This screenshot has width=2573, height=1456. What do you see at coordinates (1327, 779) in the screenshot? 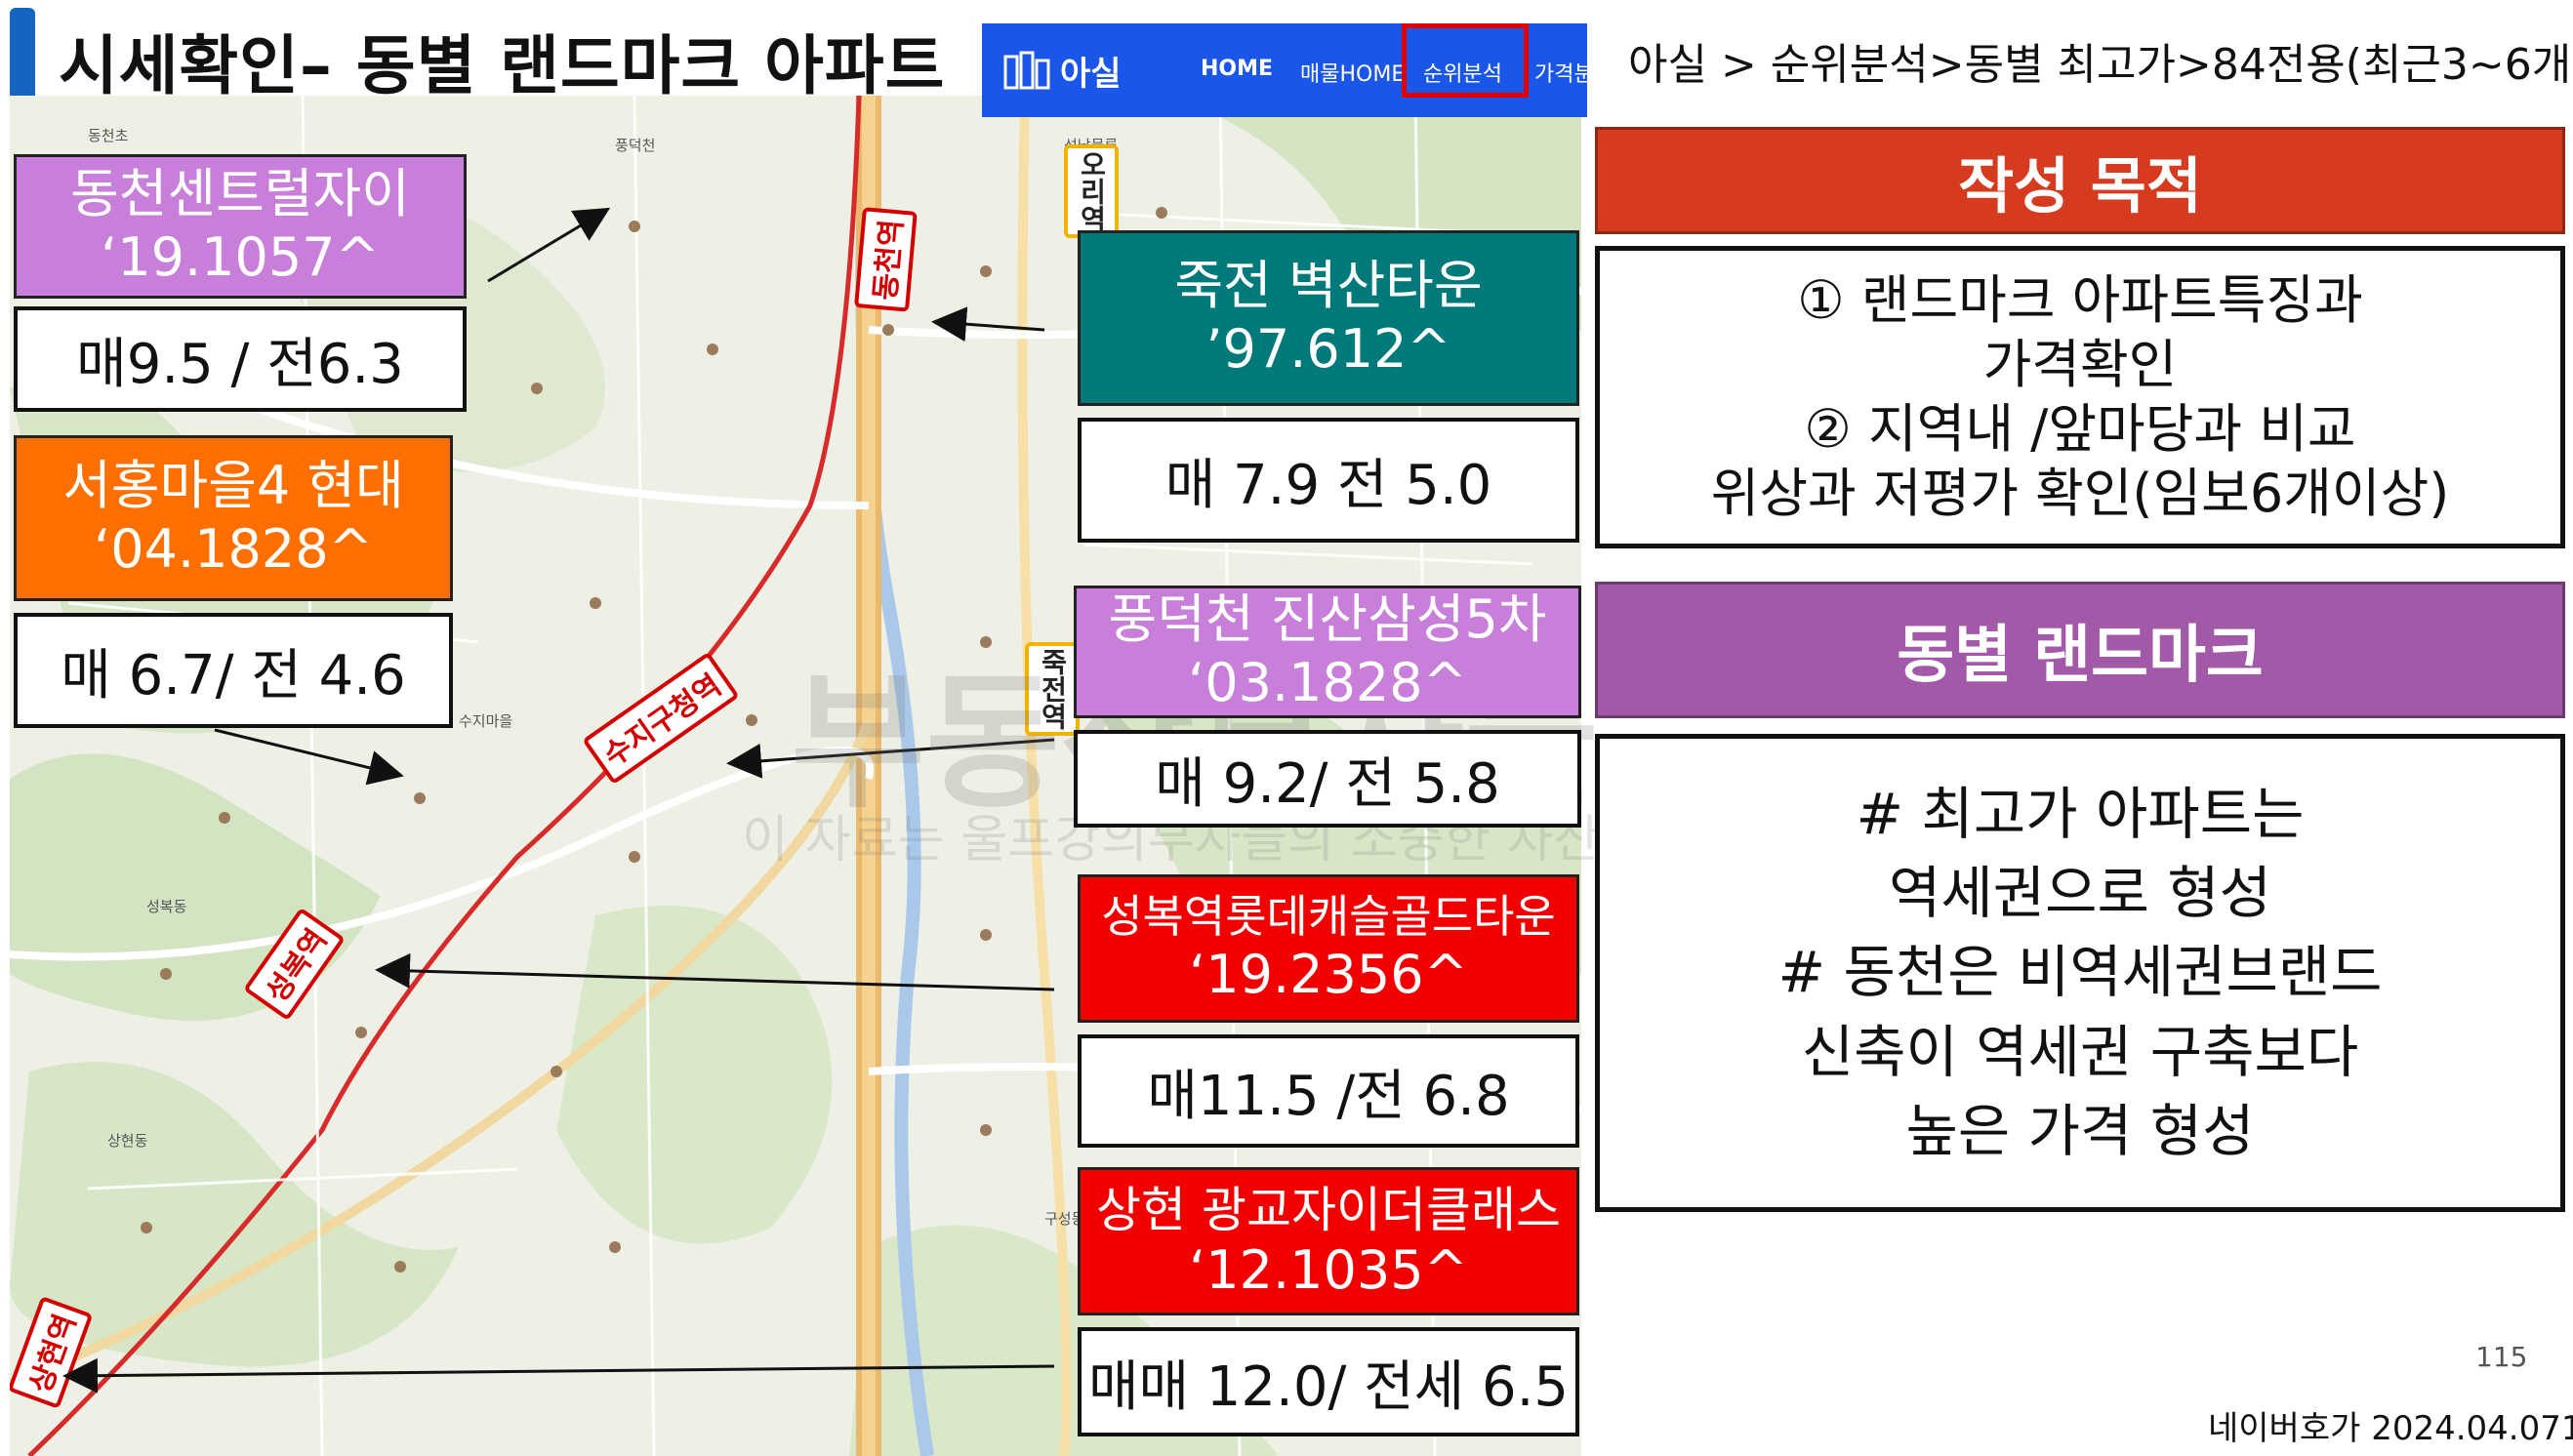
I see `apt-price-jinsan-samsung5: 매 9.2/ 전 5.8` at bounding box center [1327, 779].